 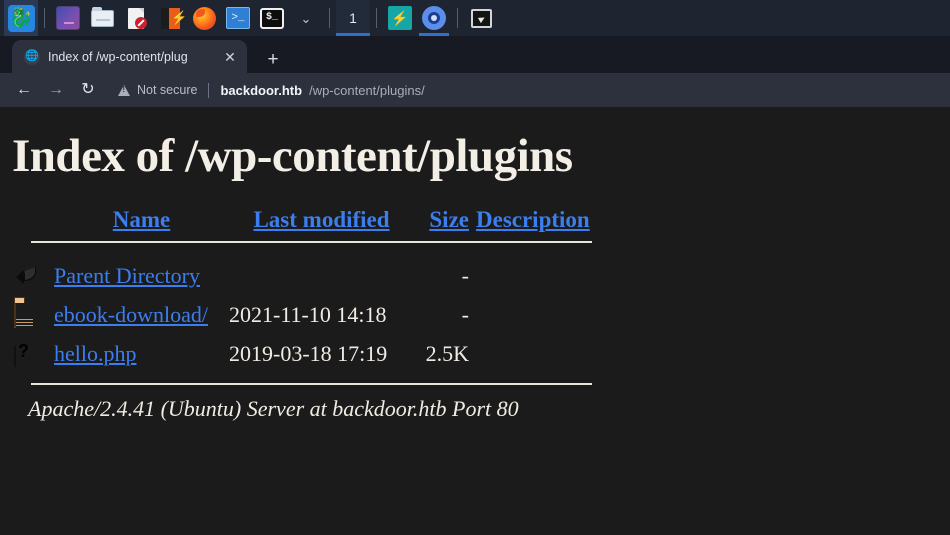 I want to click on listing-bottom-rule, so click(x=311, y=384).